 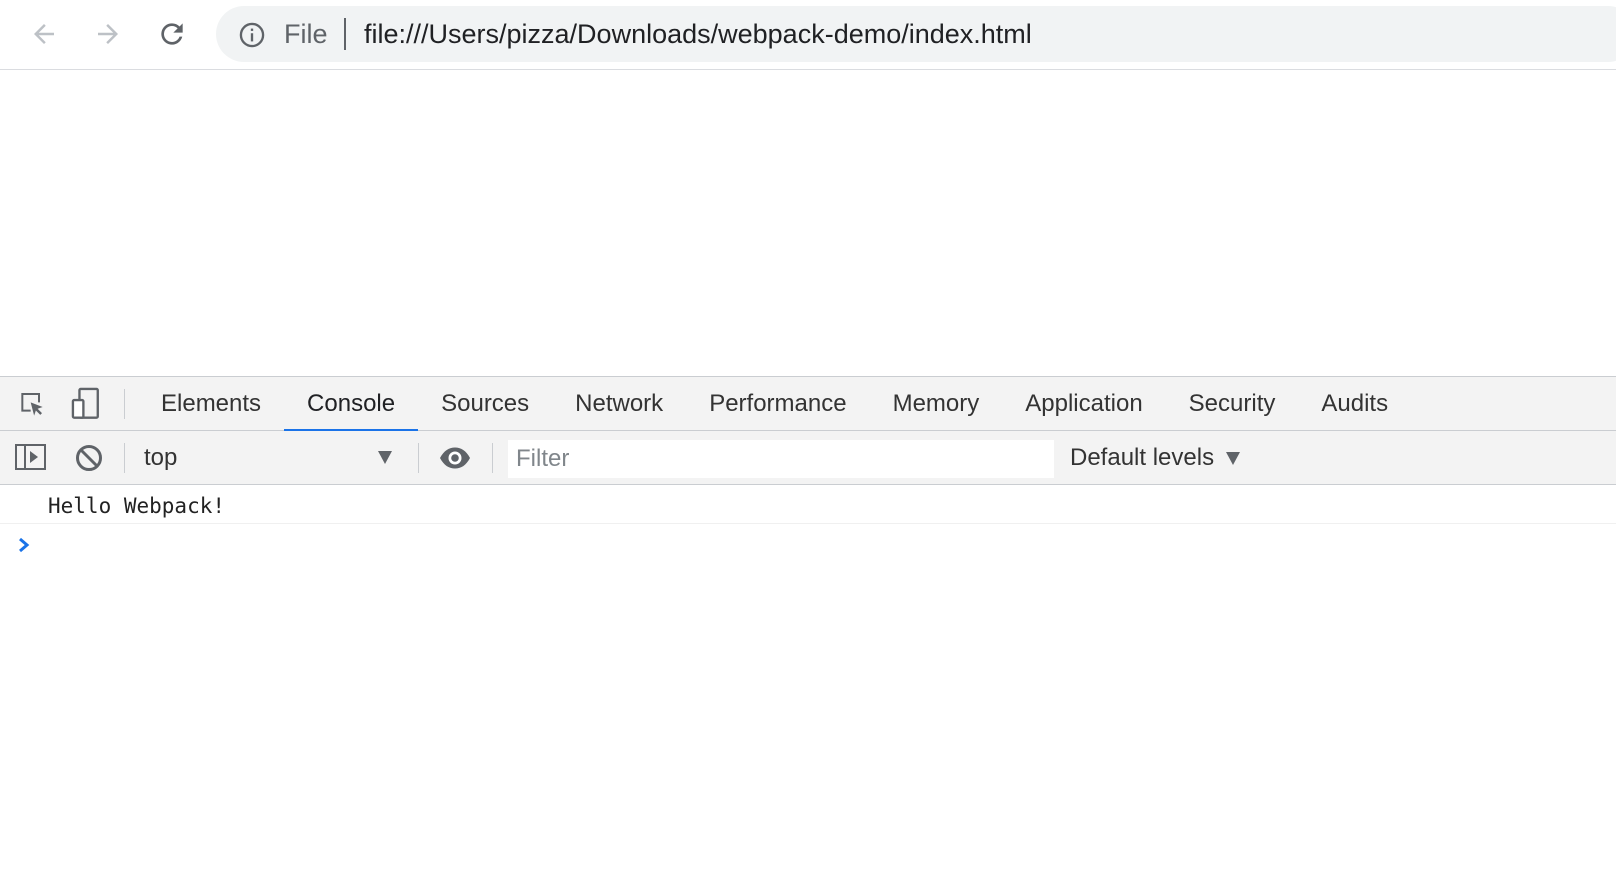 I want to click on tab-security: Security, so click(x=1232, y=404).